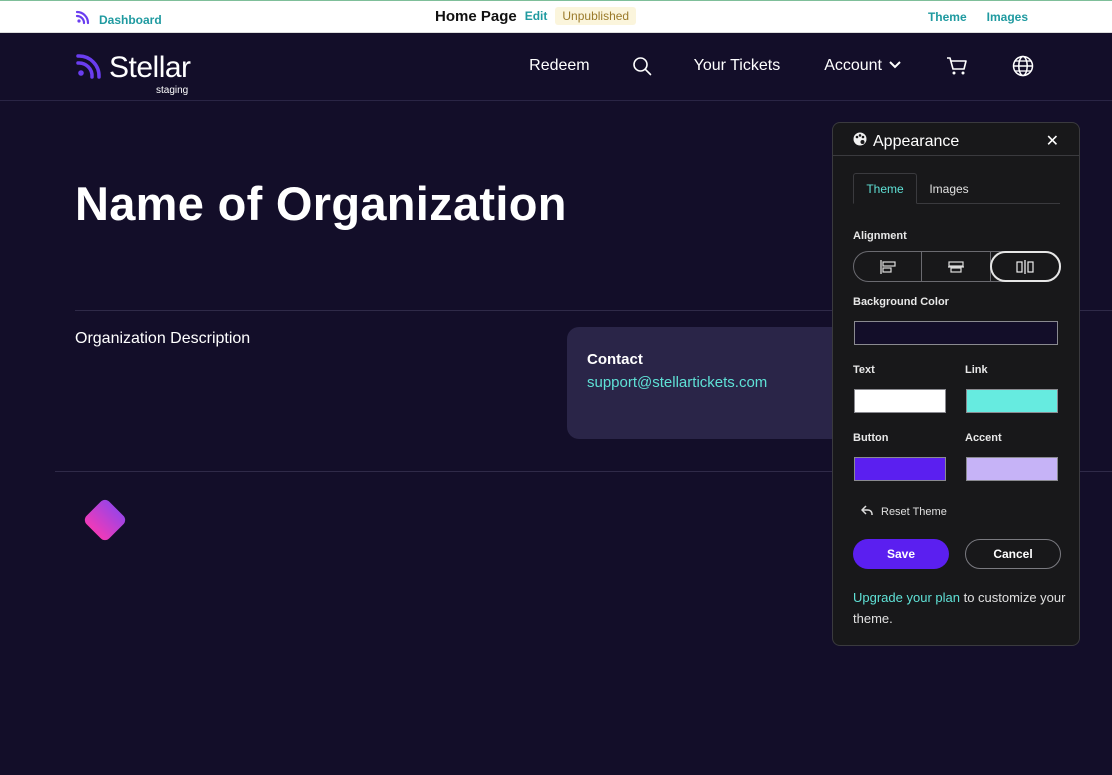 The width and height of the screenshot is (1112, 775). I want to click on tab-images: Images, so click(949, 188).